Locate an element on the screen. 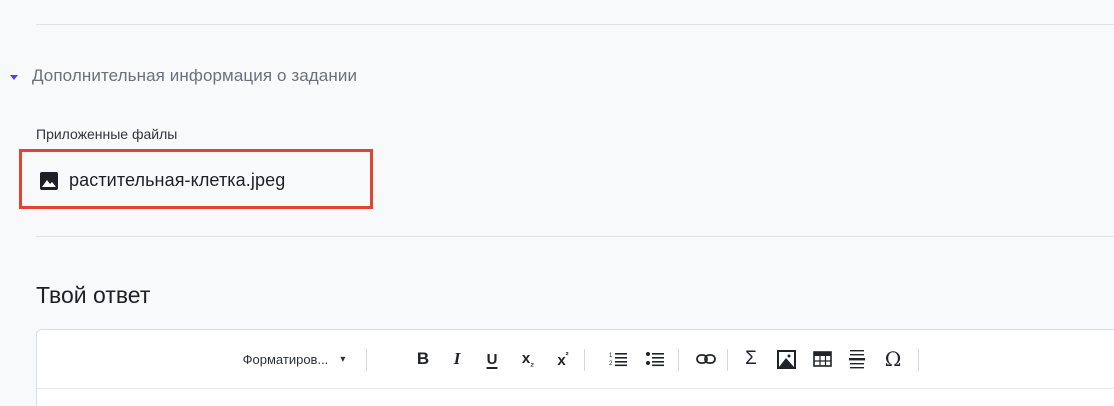  editor-toolbar: Форматиров... ▾ B I U x₂ x² 1 2 Σ Ω is located at coordinates (575, 359).